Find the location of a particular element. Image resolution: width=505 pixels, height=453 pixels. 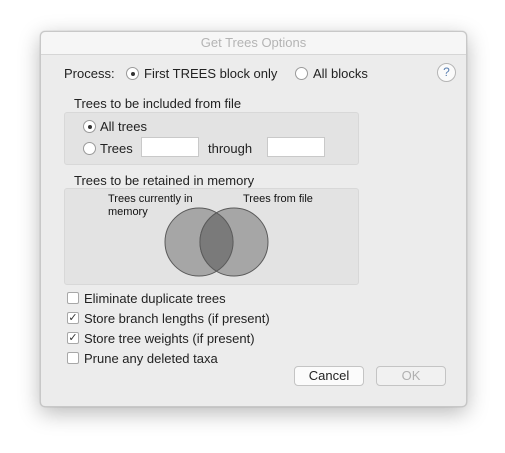

window-title: Get Trees Options is located at coordinates (253, 43).